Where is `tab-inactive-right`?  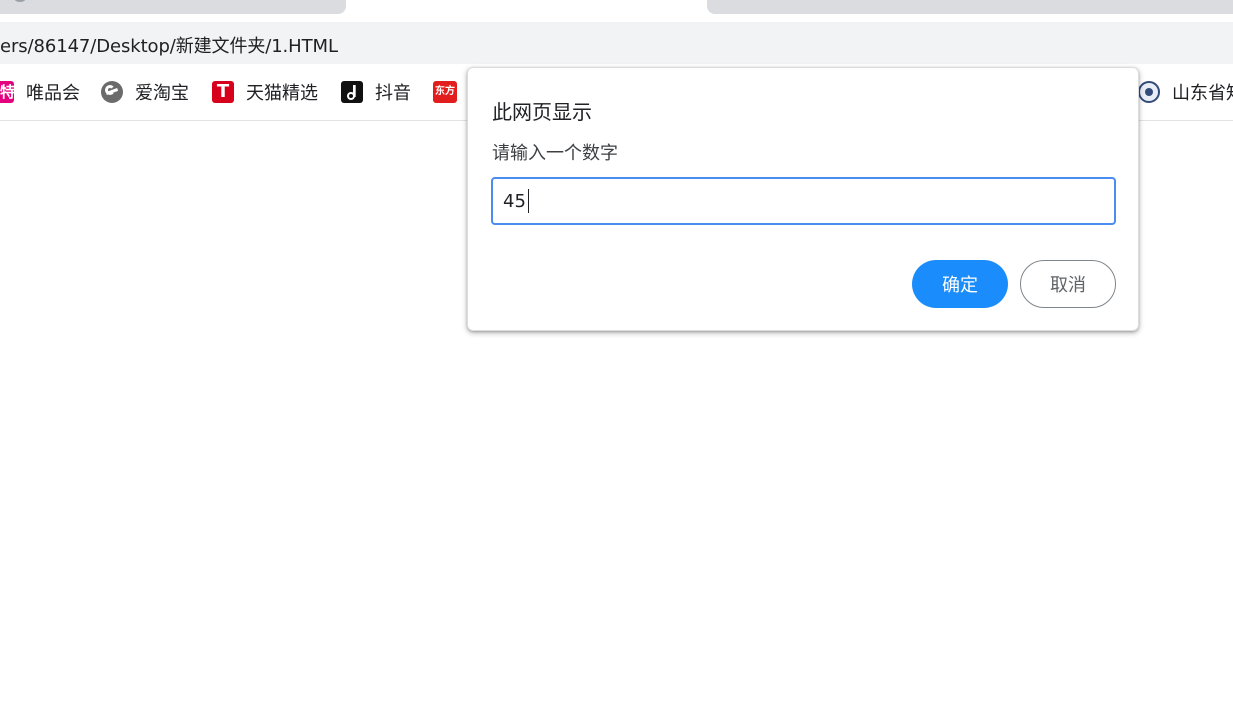
tab-inactive-right is located at coordinates (970, 7).